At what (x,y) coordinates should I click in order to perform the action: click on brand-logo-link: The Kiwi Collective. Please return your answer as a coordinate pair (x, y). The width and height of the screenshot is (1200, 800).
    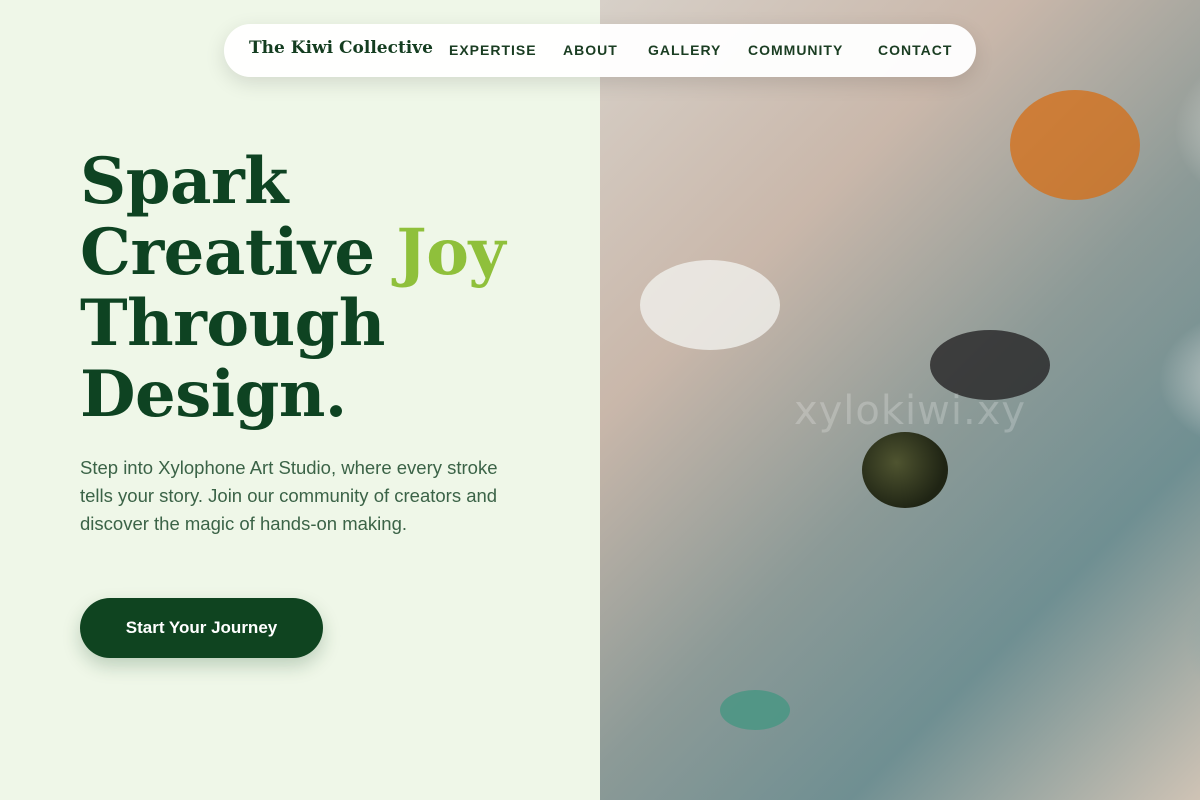
    Looking at the image, I should click on (341, 48).